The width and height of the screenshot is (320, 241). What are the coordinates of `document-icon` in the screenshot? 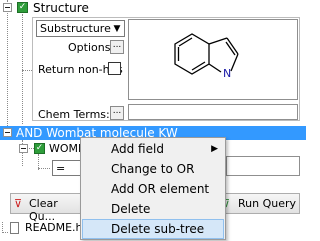 It's located at (14, 228).